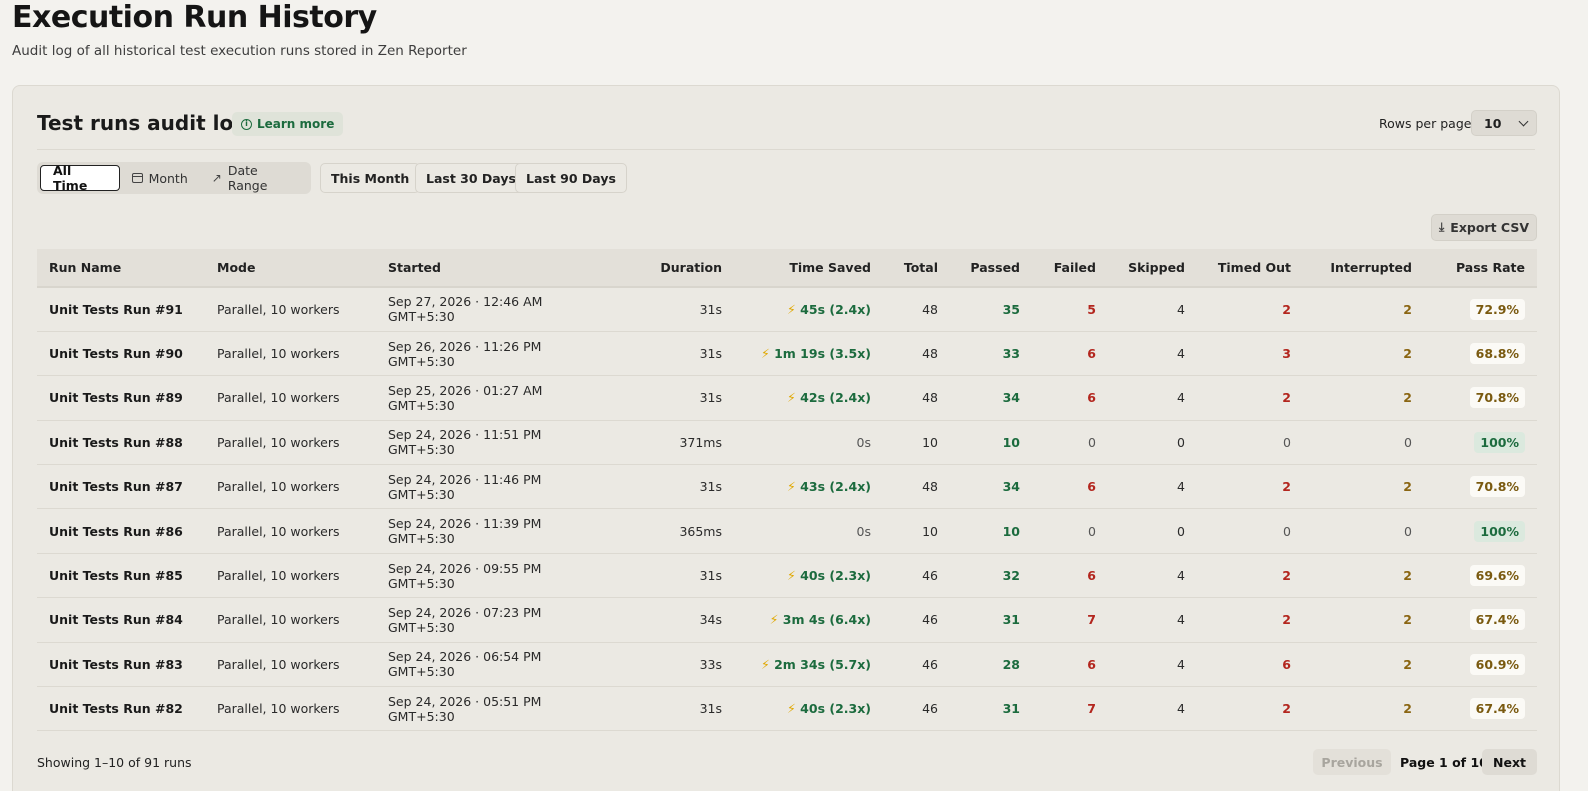  What do you see at coordinates (121, 443) in the screenshot?
I see `cell-run-name: Unit Tests Run #88` at bounding box center [121, 443].